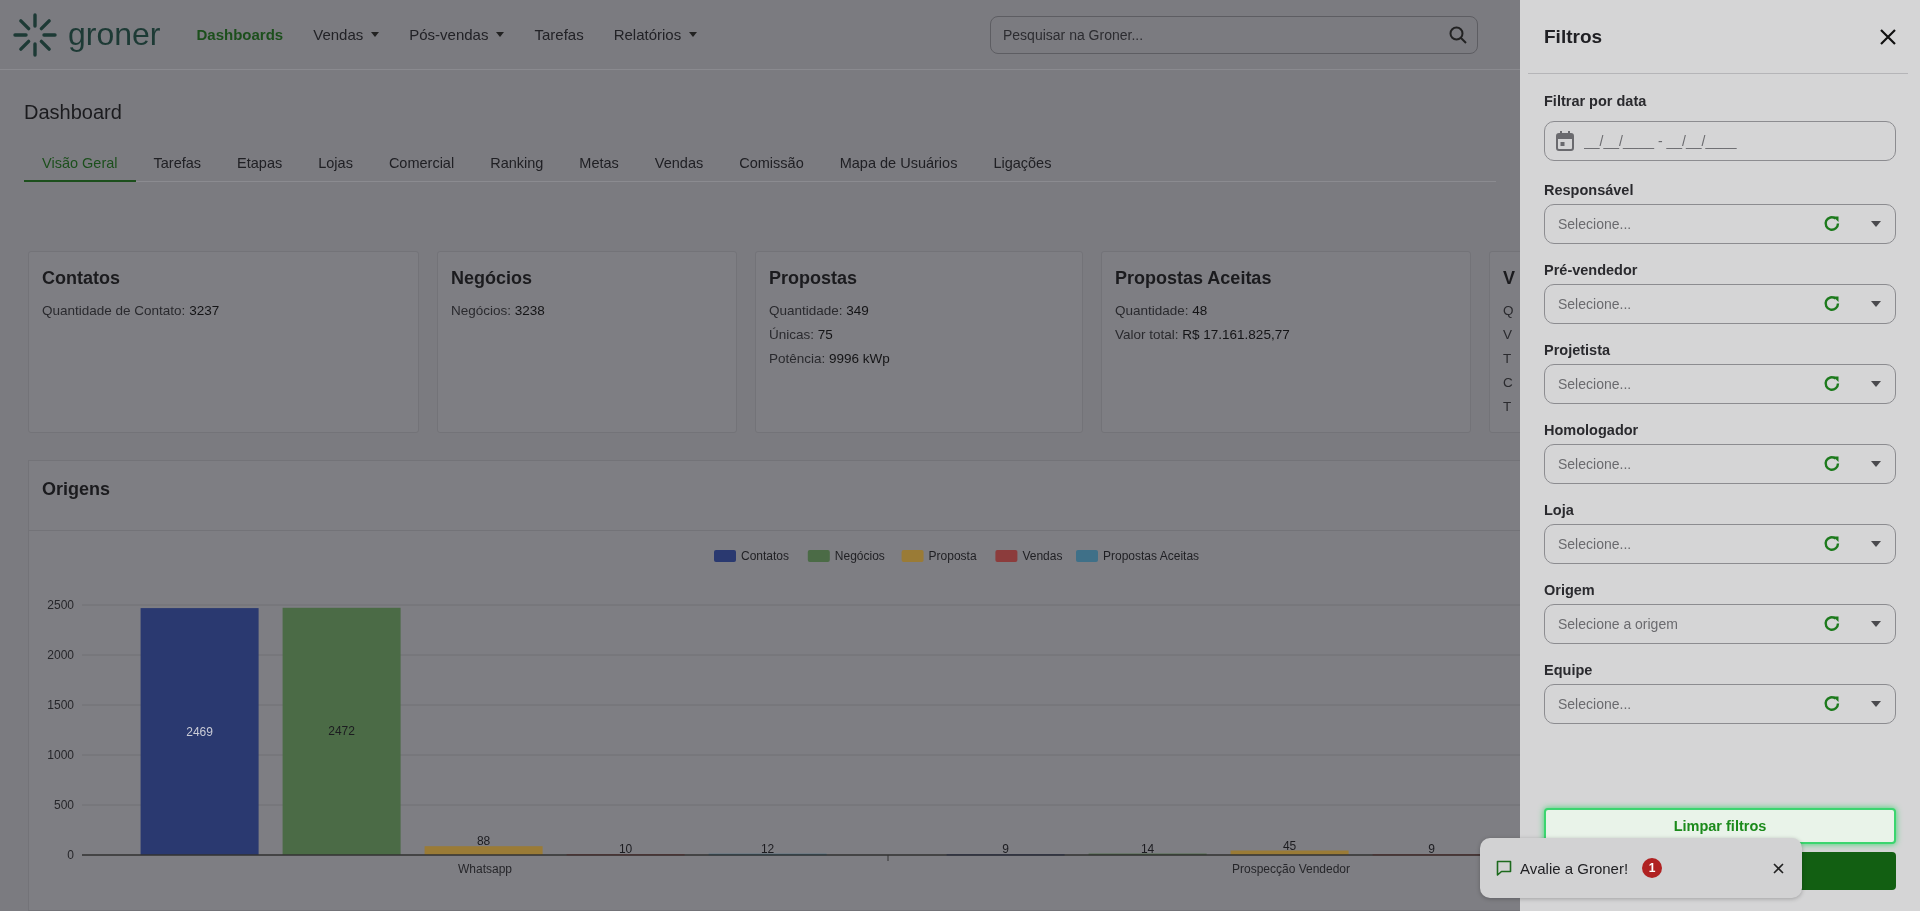 This screenshot has width=1920, height=911. Describe the element at coordinates (73, 112) in the screenshot. I see `page-title: Dashboard` at that location.